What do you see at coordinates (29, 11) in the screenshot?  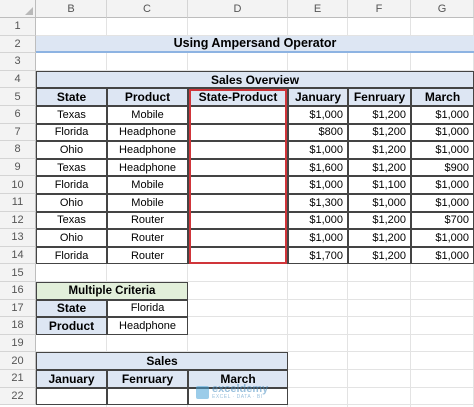 I see `select-all-icon` at bounding box center [29, 11].